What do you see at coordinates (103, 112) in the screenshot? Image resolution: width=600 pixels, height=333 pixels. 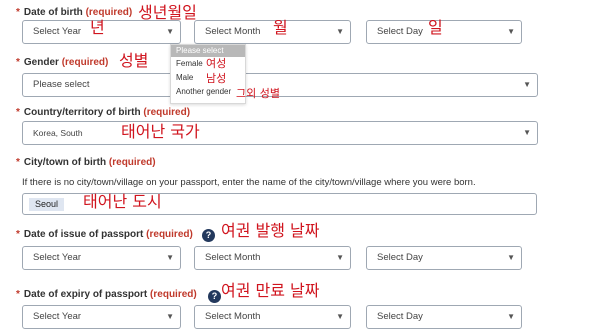 I see `country-label: * Country/territory of birth (required)` at bounding box center [103, 112].